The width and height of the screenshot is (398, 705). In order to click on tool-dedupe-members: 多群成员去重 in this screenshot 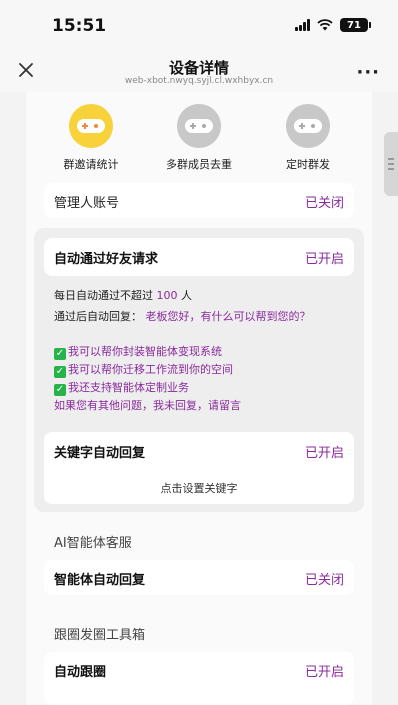, I will do `click(199, 138)`.